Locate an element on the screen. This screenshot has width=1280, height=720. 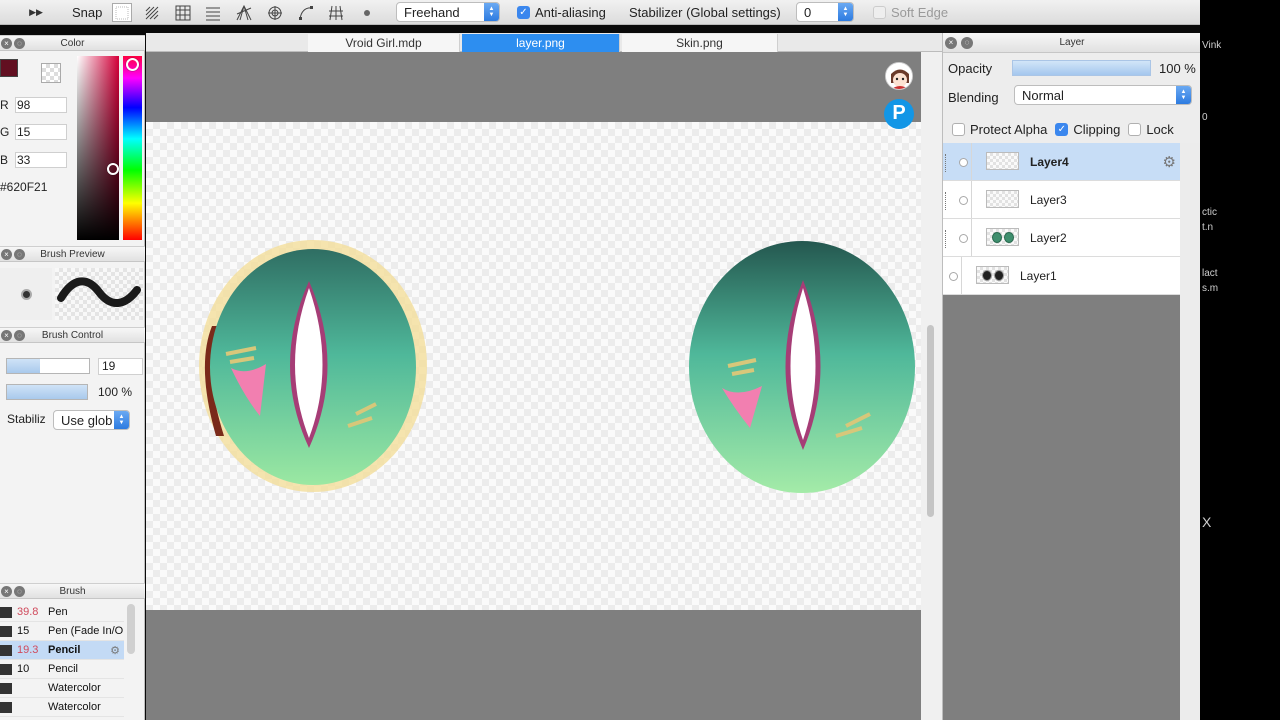
blue-input: 33 is located at coordinates (41, 160).